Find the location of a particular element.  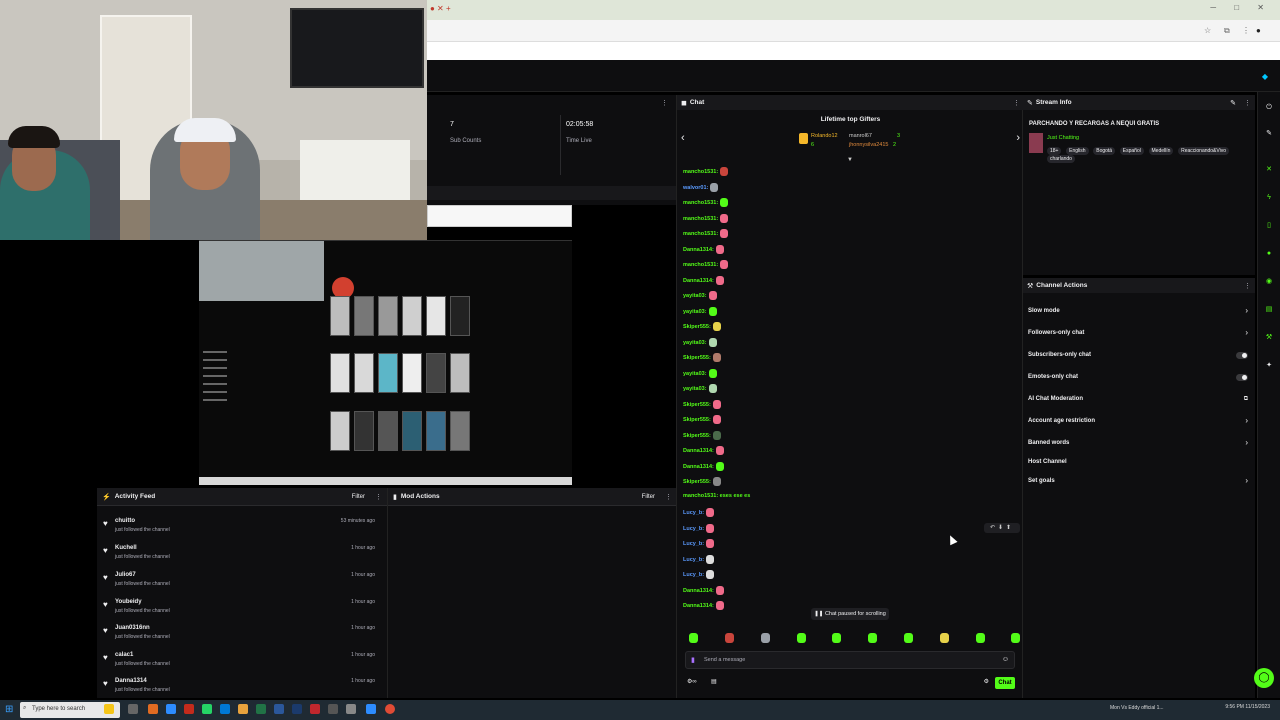

chat-message: walvor01: is located at coordinates (701, 188).